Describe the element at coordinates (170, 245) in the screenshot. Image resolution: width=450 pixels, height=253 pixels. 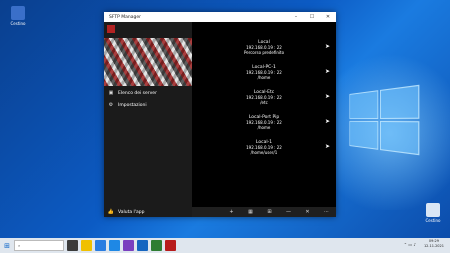
I see `taskbar-app-sftp-manager` at that location.